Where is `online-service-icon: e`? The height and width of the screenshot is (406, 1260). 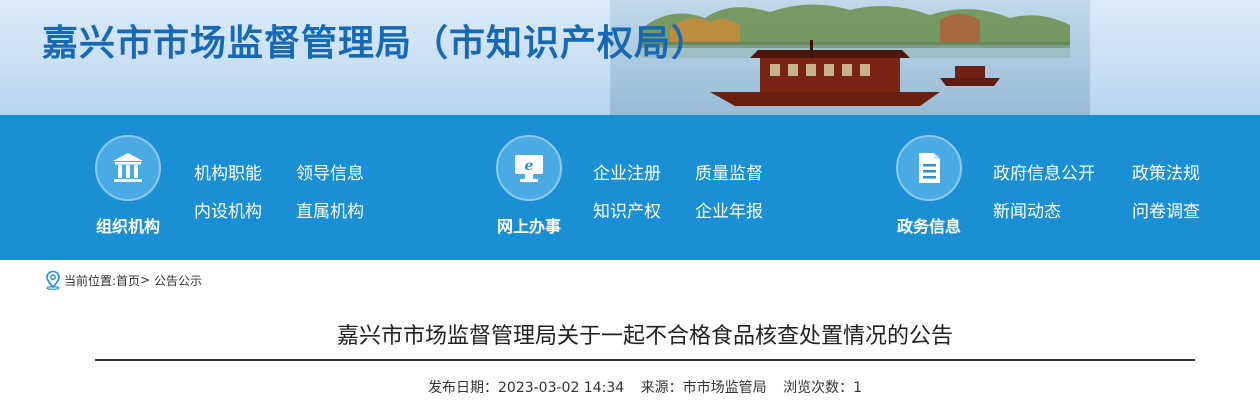 online-service-icon: e is located at coordinates (529, 168).